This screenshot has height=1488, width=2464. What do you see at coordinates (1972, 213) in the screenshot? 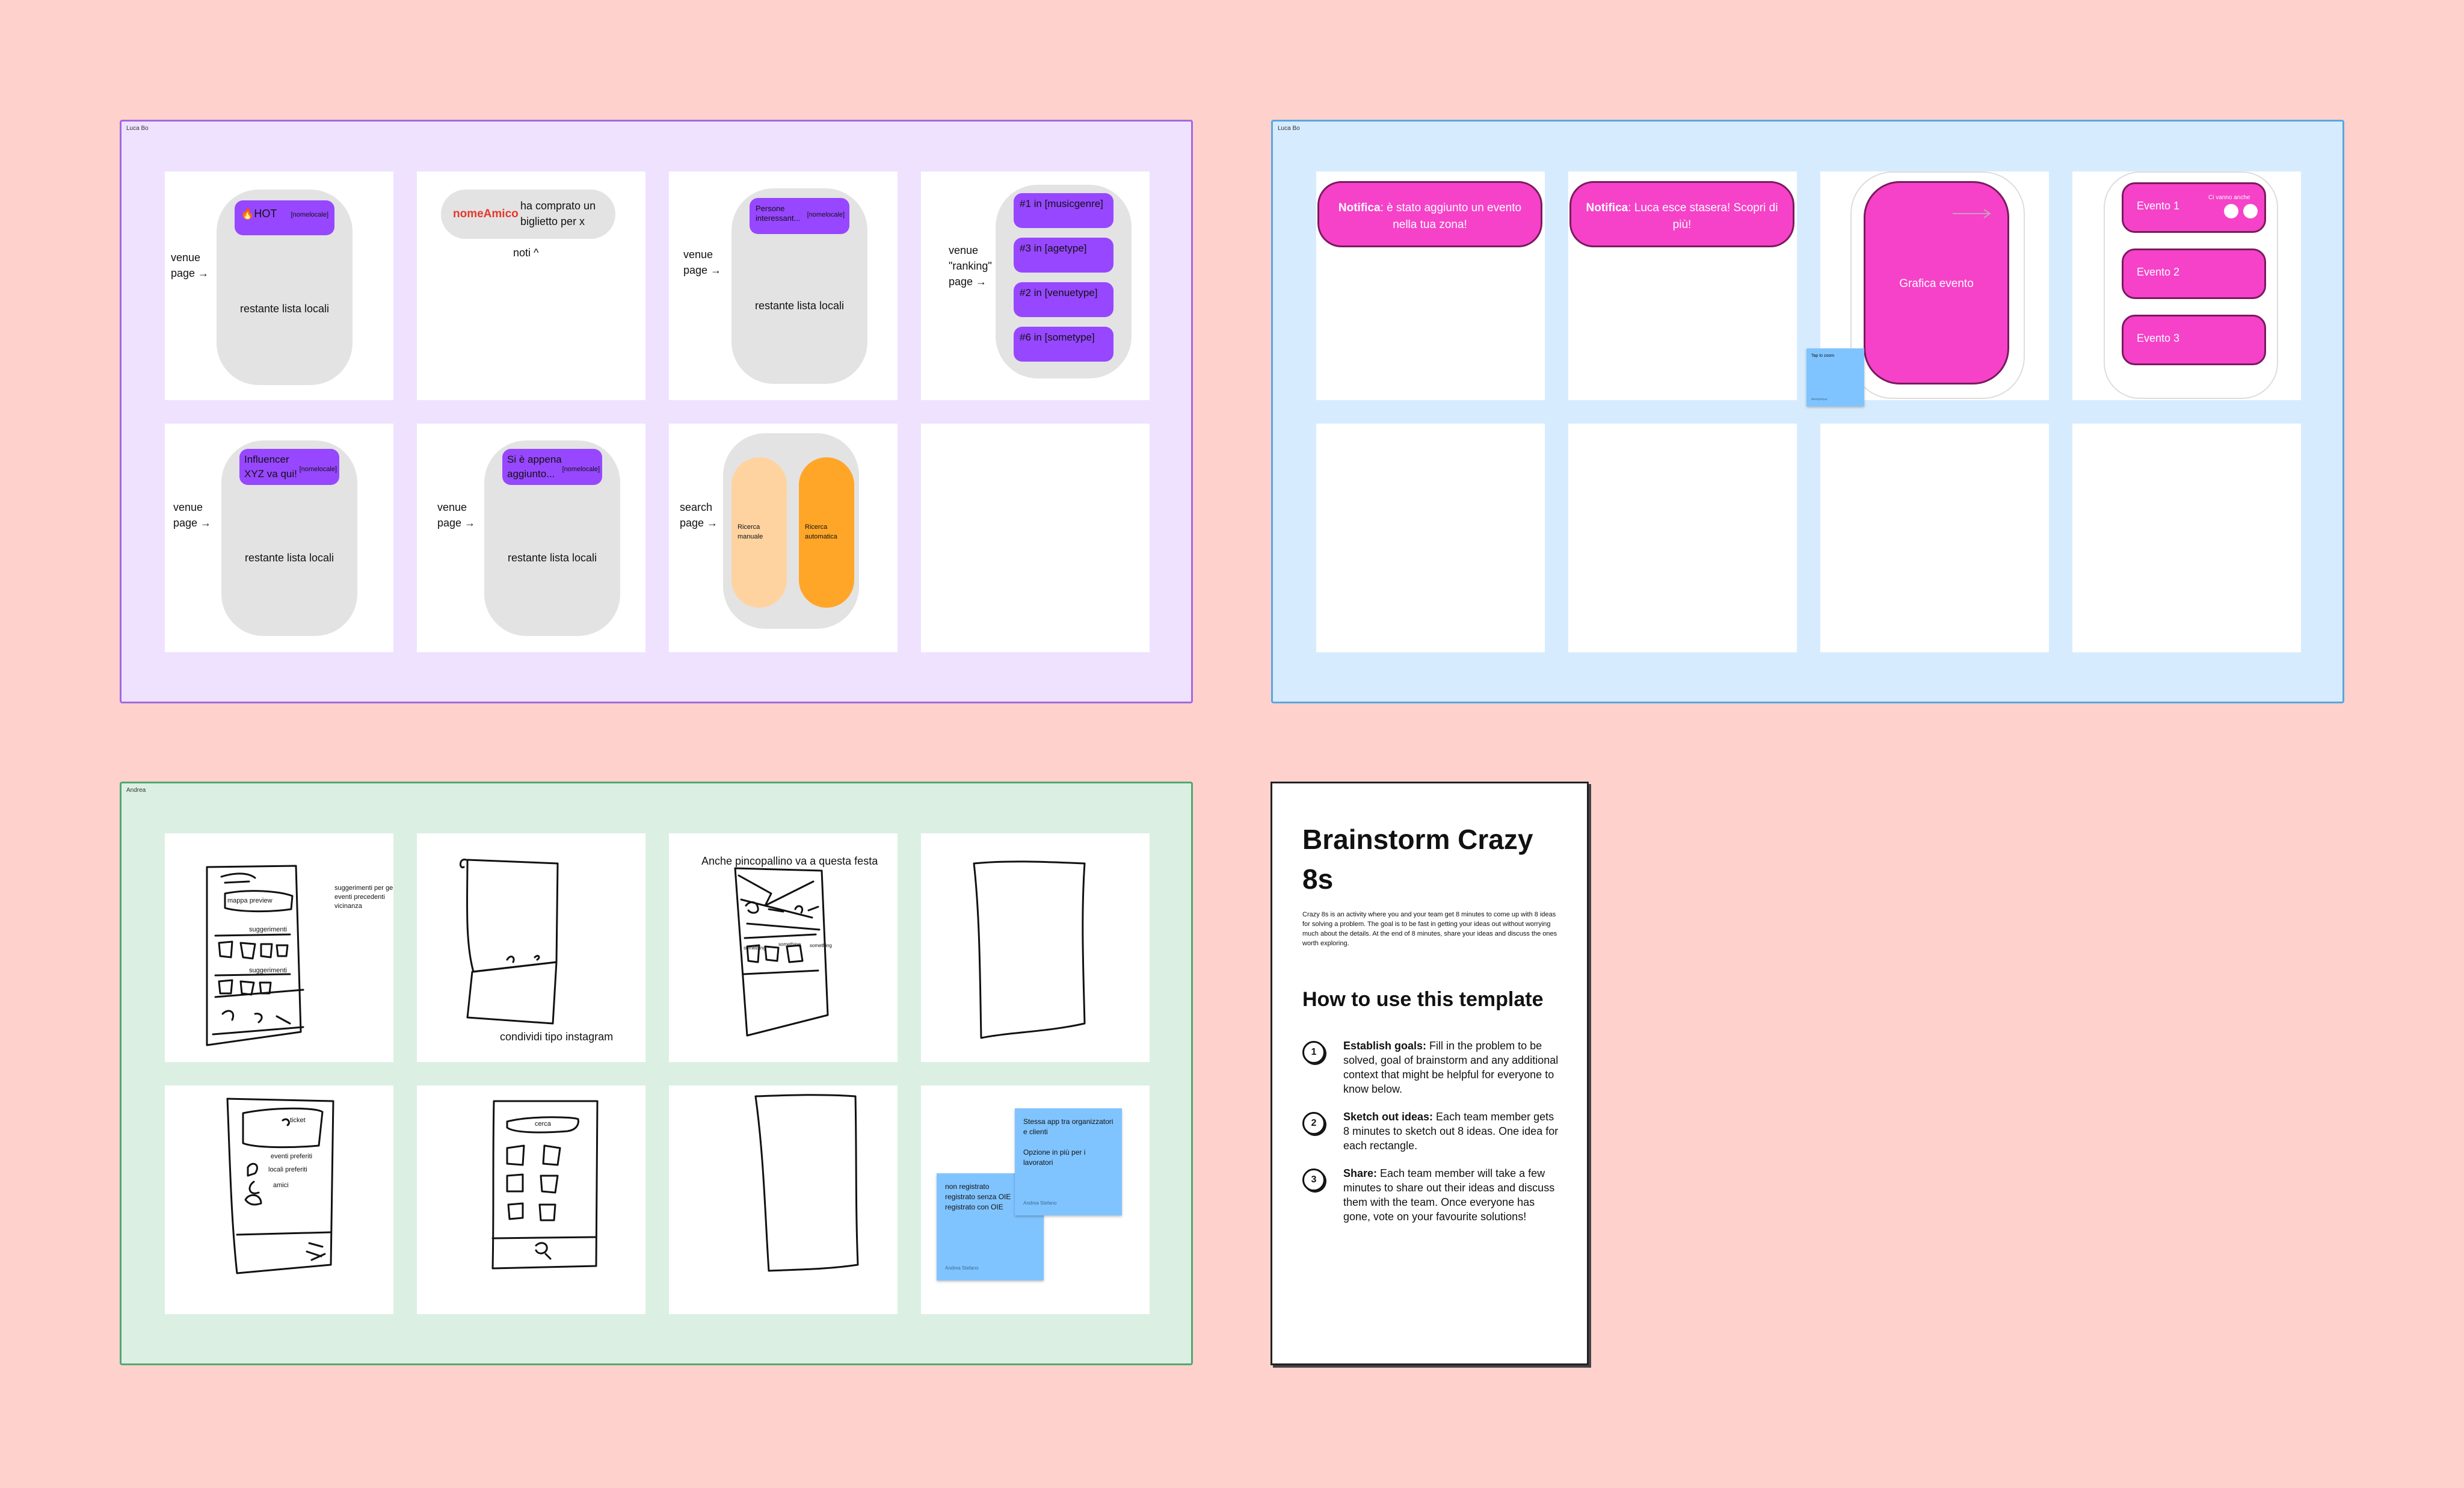
I see `swipe-arrow-icon` at bounding box center [1972, 213].